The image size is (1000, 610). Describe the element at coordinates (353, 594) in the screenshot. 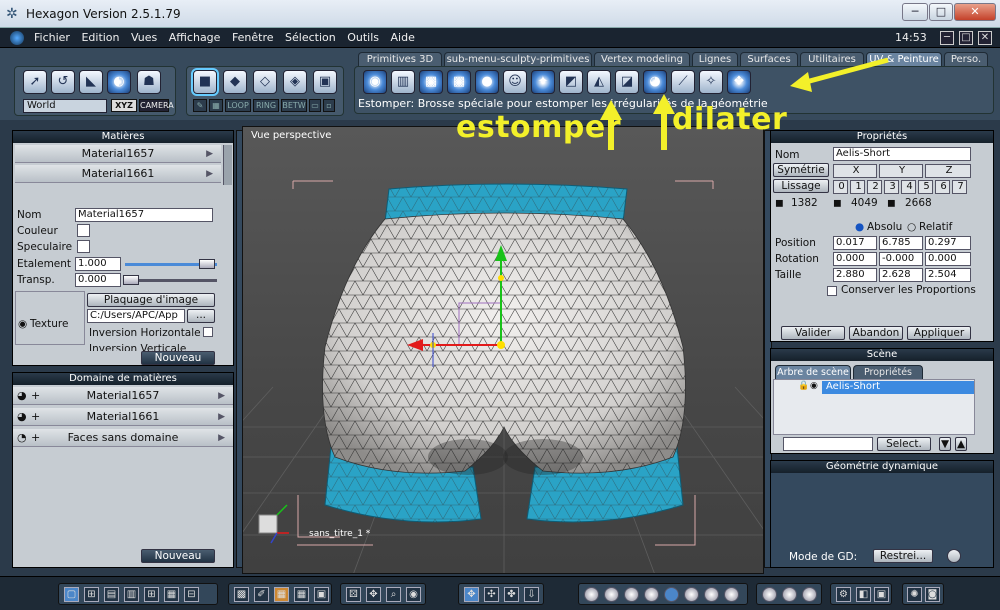

I see `nav-dice-icon: ⚄` at that location.